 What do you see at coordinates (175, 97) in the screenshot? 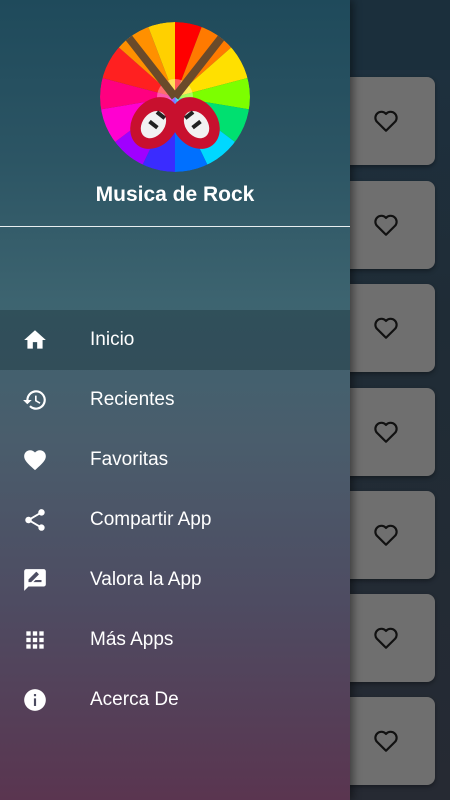
I see `rainbow-guitars-logo` at bounding box center [175, 97].